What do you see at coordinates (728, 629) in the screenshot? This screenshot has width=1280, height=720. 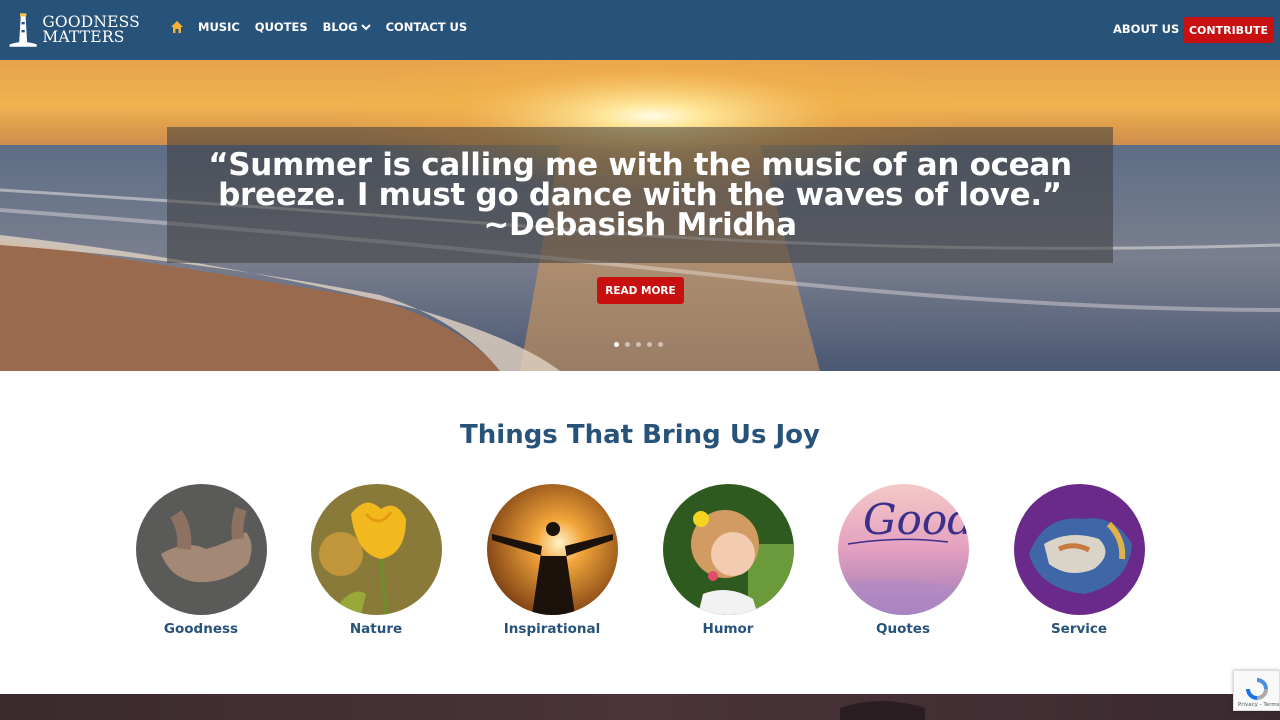 I see `humor-label: Humor` at bounding box center [728, 629].